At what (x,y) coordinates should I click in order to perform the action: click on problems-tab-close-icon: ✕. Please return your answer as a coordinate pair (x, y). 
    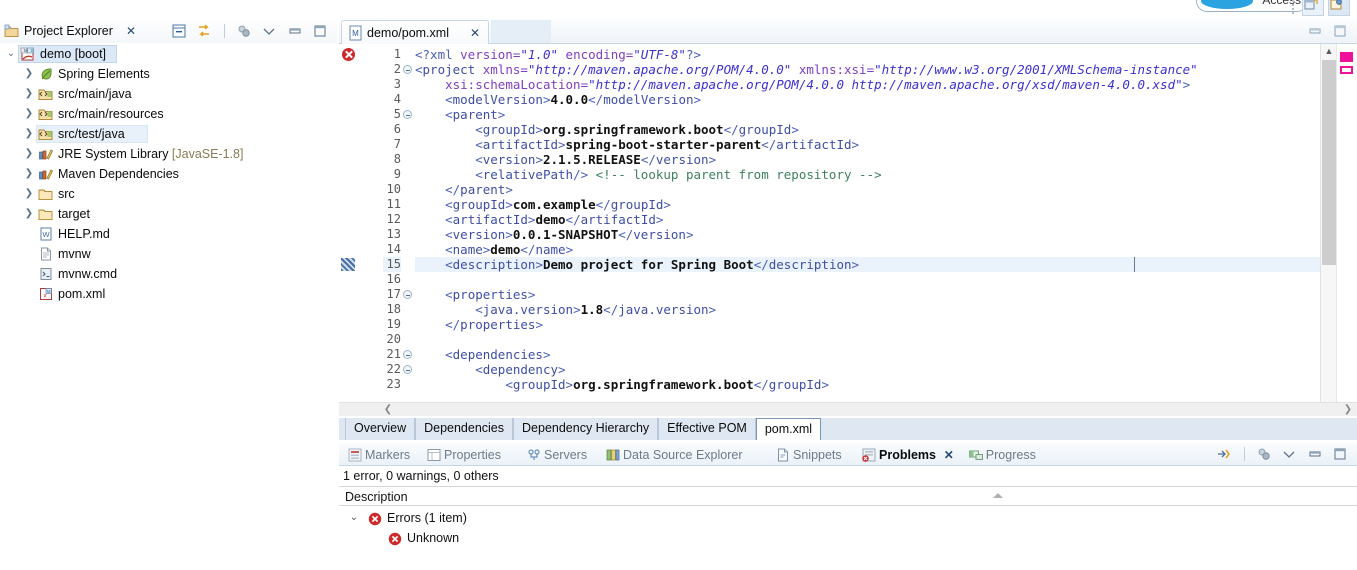
    Looking at the image, I should click on (949, 455).